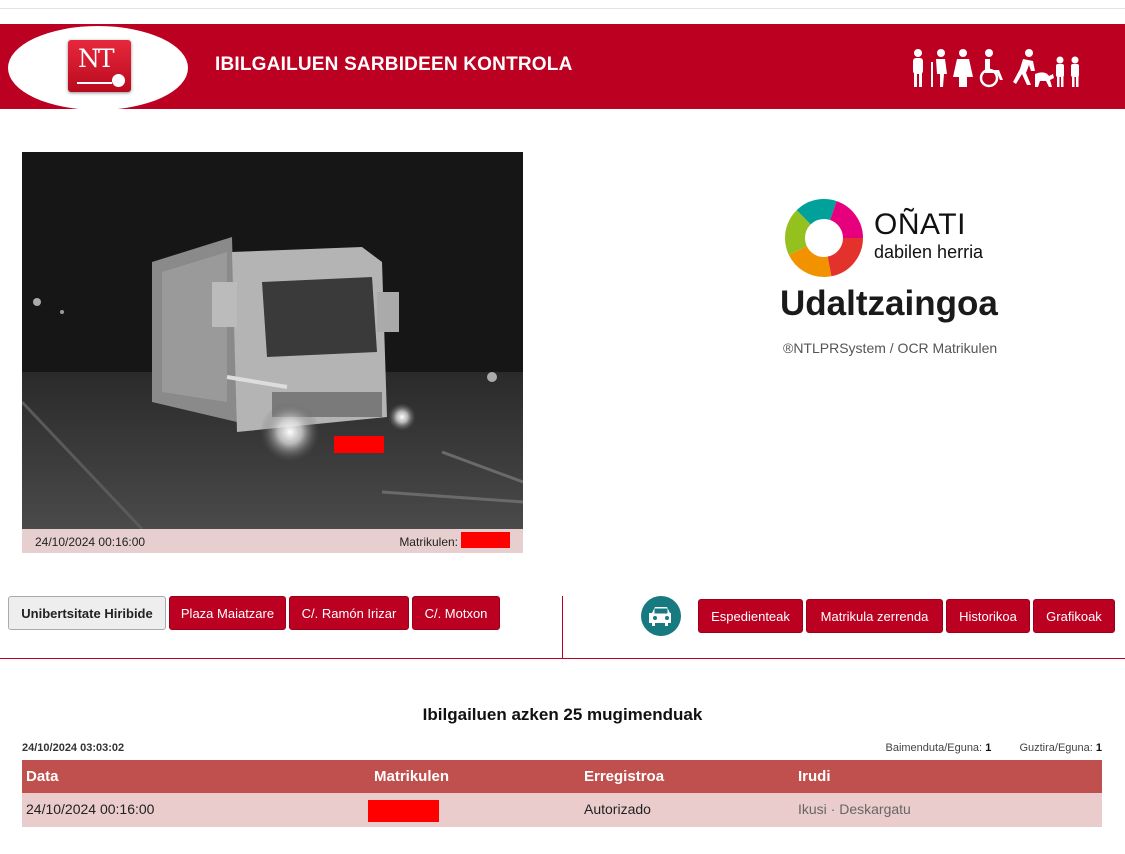  I want to click on grafikoak-button: Grafikoak, so click(1074, 616).